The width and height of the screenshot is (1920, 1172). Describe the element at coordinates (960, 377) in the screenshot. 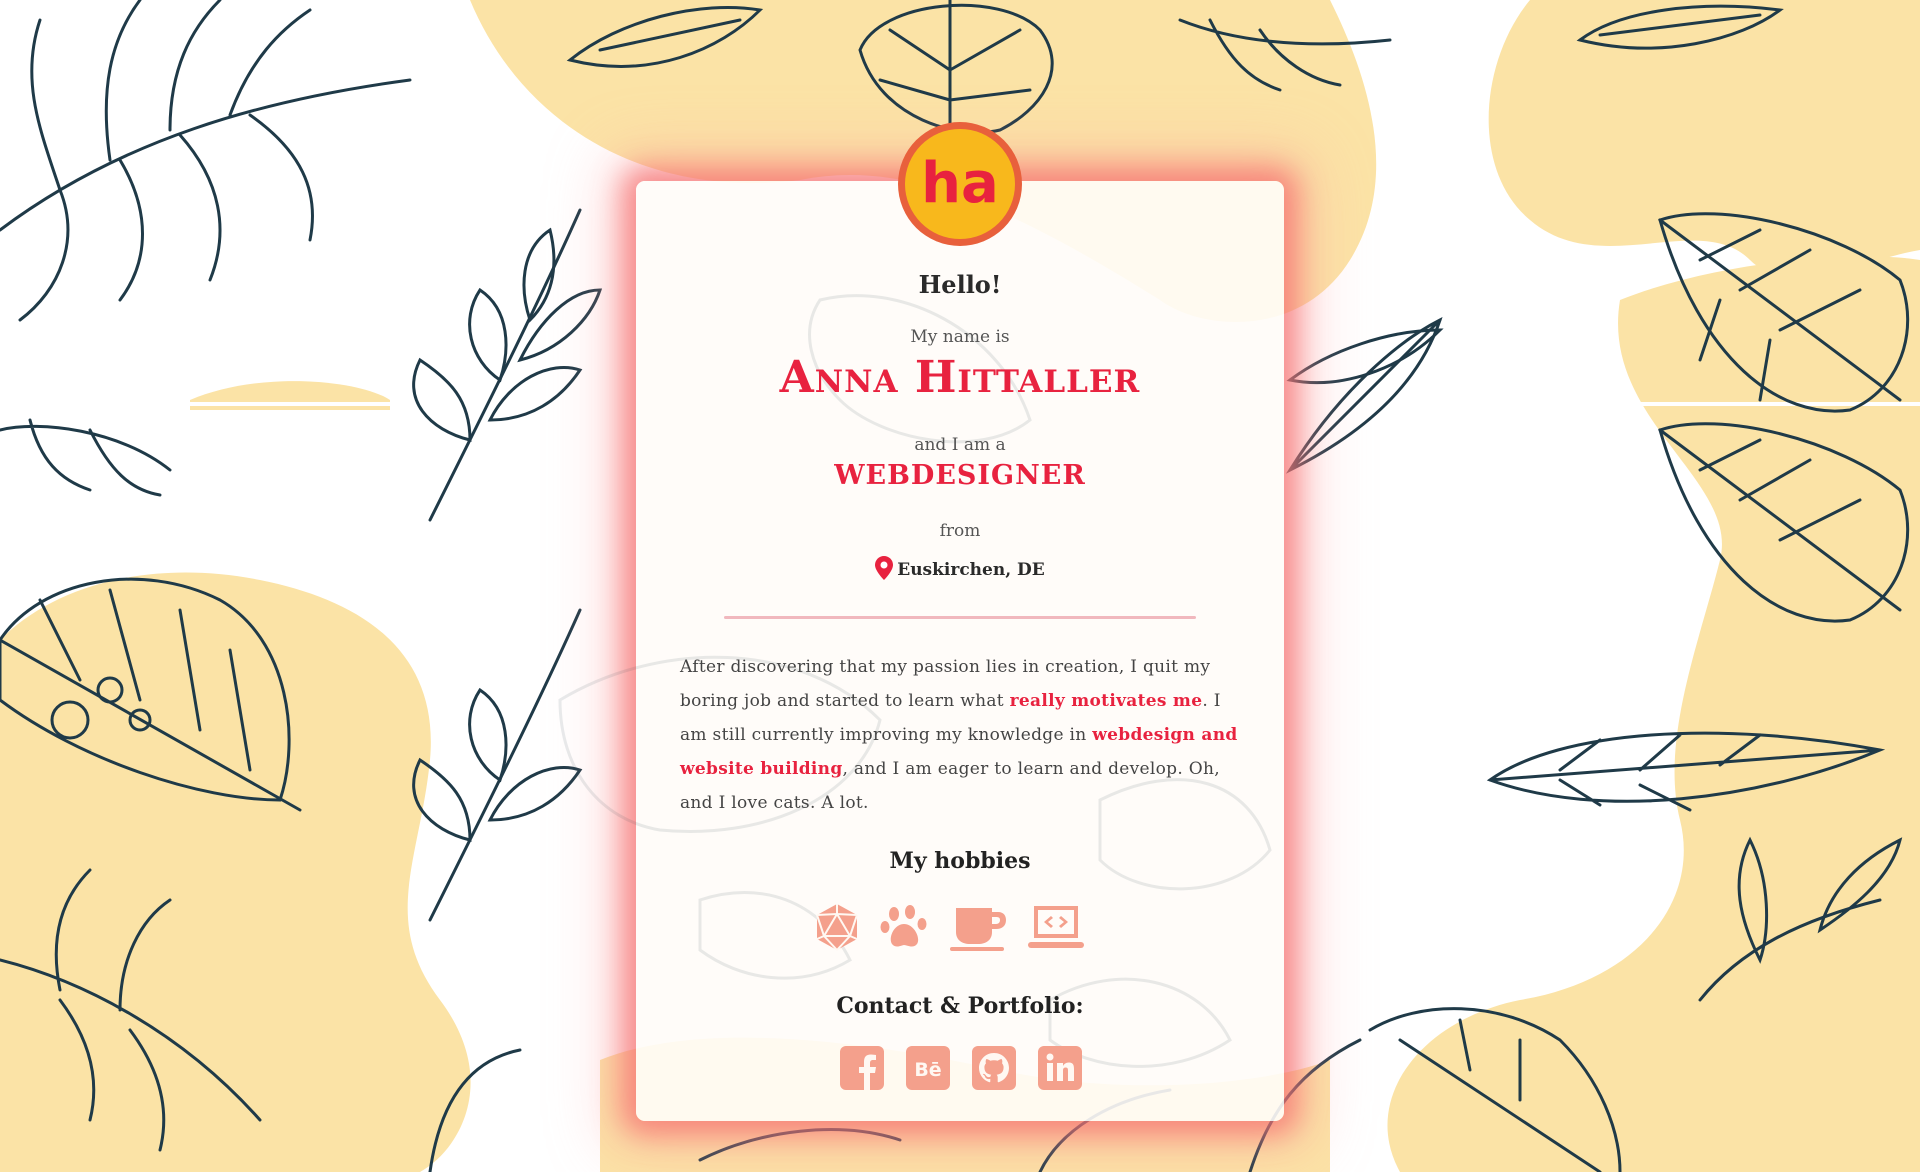

I see `full-name: Anna Hittaller` at that location.